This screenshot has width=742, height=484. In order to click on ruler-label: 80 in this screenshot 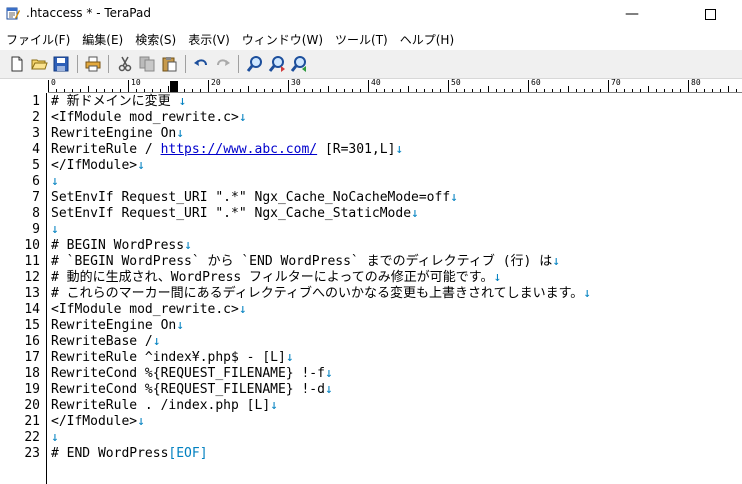, I will do `click(696, 82)`.